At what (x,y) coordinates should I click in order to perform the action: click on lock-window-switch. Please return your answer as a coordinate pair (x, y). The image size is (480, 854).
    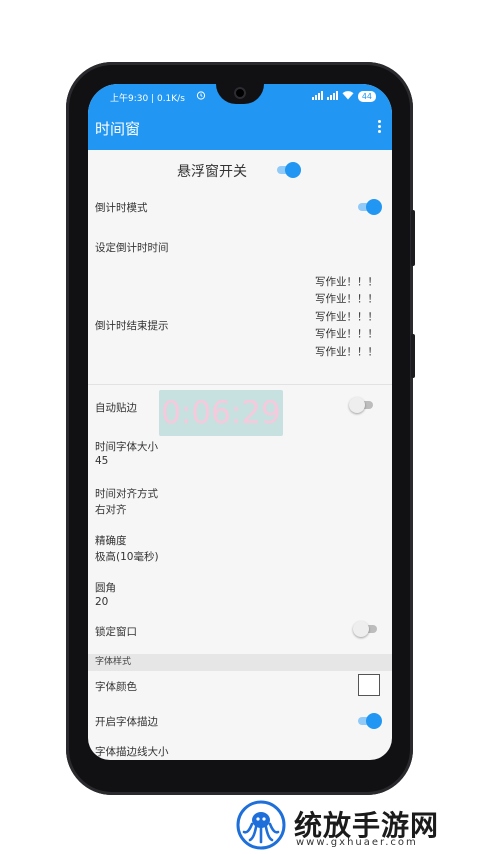
    Looking at the image, I should click on (366, 629).